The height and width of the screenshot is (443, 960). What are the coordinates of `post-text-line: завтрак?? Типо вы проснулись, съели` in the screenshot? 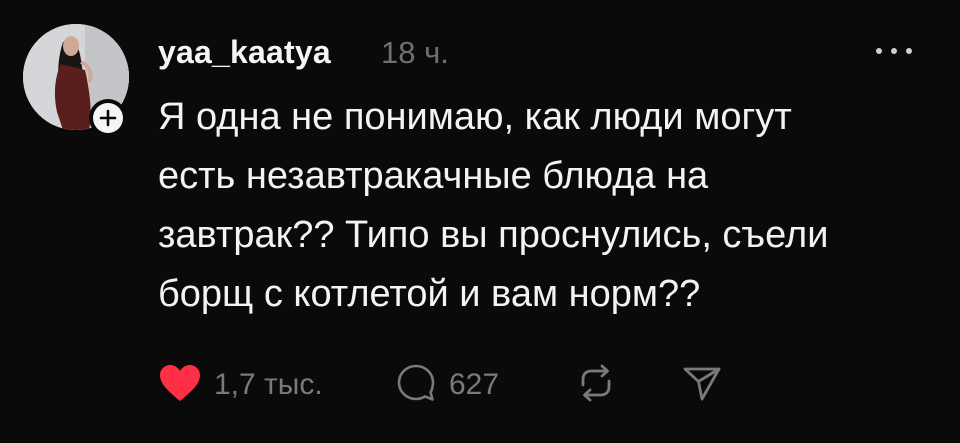 It's located at (493, 235).